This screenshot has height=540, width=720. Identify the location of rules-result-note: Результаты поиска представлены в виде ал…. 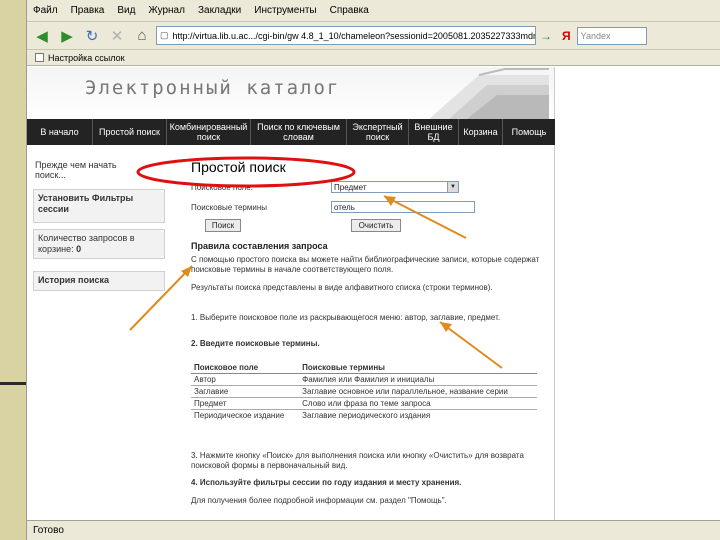
(342, 287).